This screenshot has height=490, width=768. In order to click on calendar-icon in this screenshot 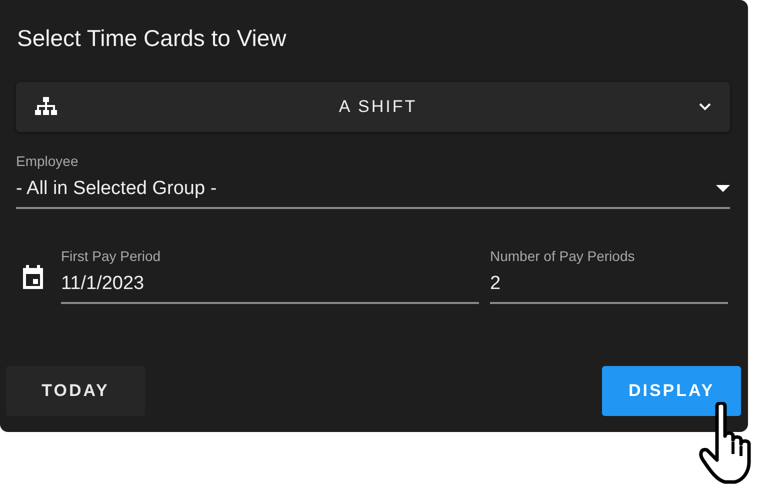, I will do `click(33, 277)`.